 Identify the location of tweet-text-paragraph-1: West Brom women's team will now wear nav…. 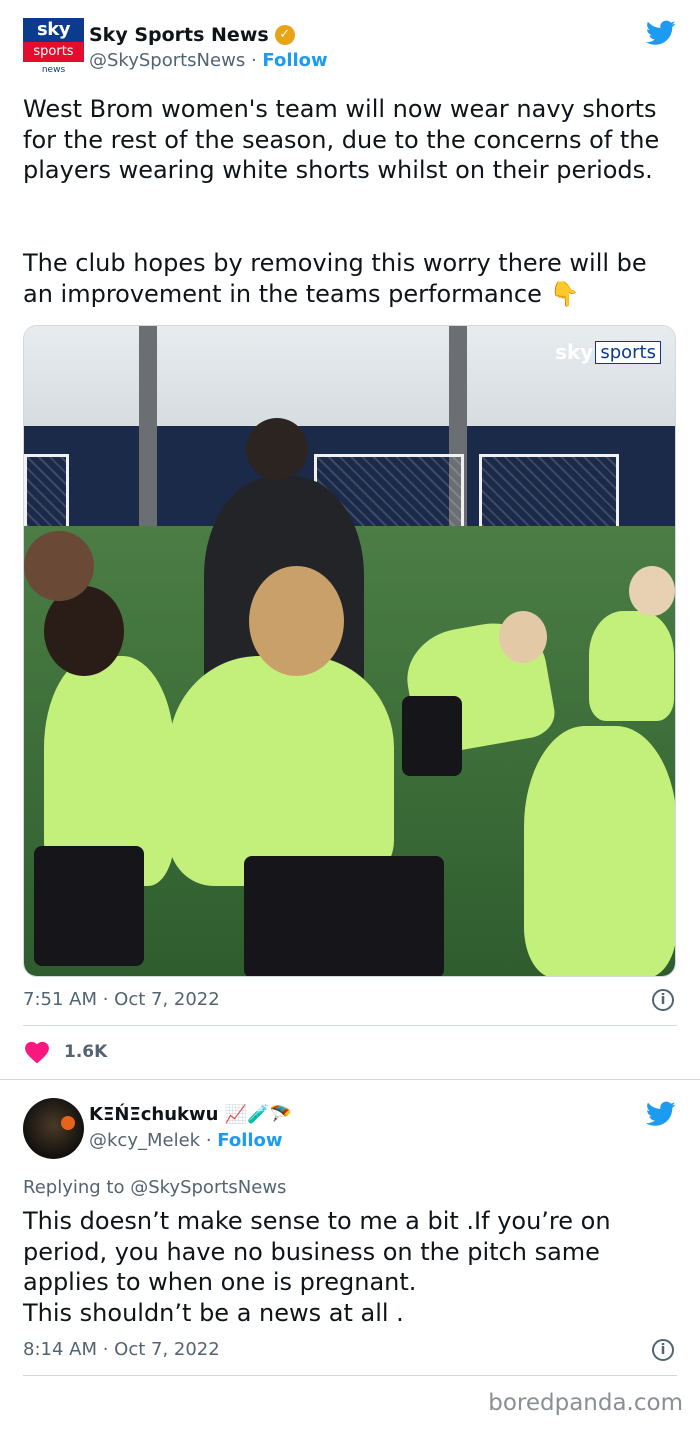
(341, 139).